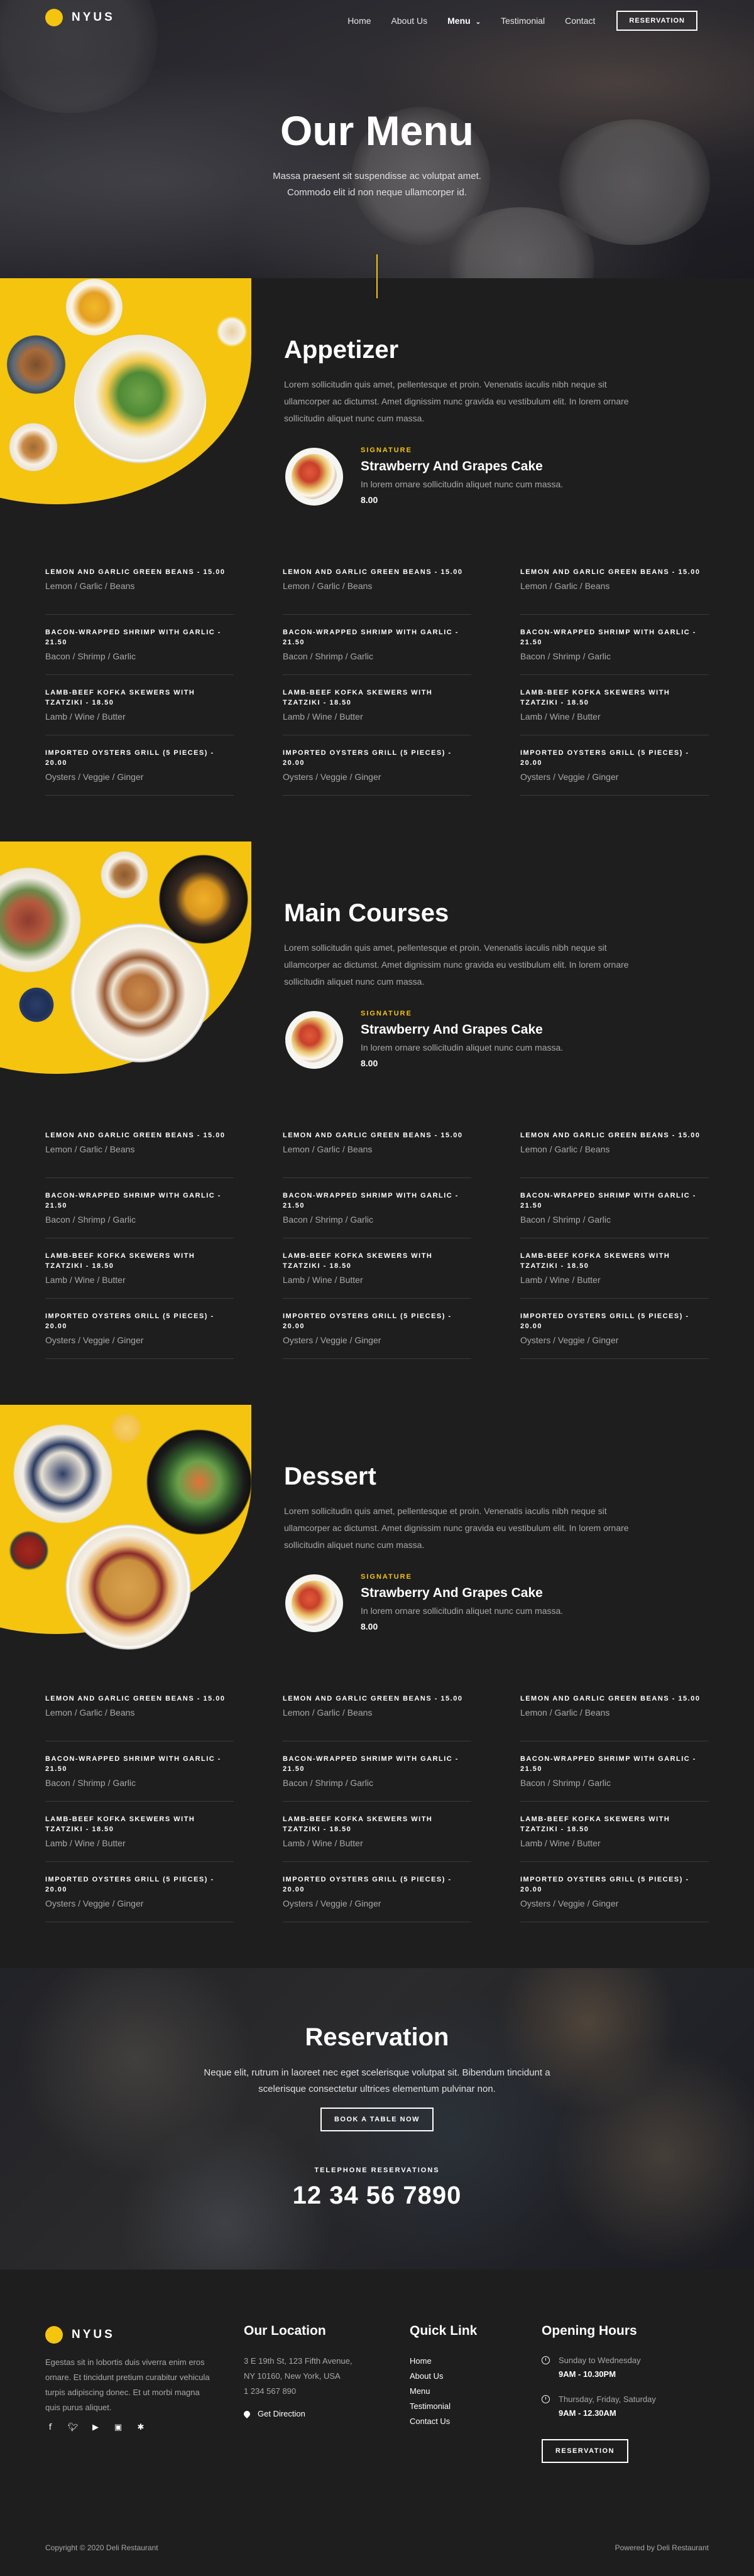 The image size is (754, 2576). I want to click on hero-plate-image, so click(521, 243).